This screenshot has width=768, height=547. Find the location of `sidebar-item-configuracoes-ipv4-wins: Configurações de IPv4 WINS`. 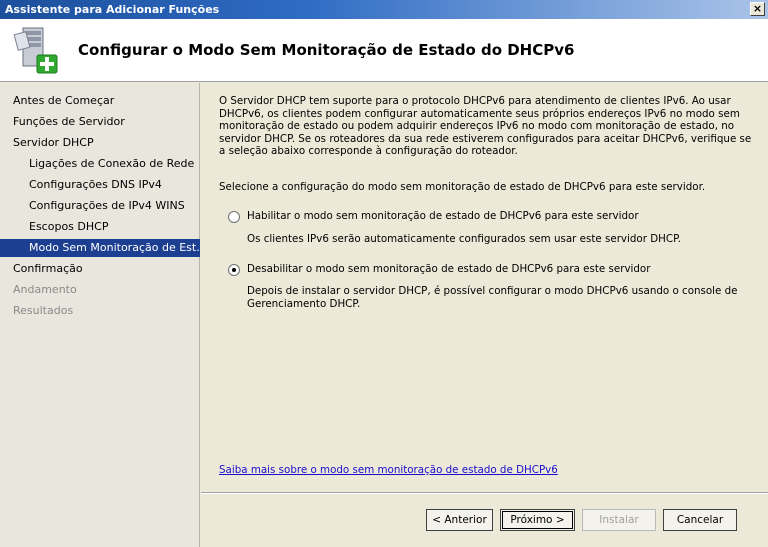

sidebar-item-configuracoes-ipv4-wins: Configurações de IPv4 WINS is located at coordinates (100, 206).